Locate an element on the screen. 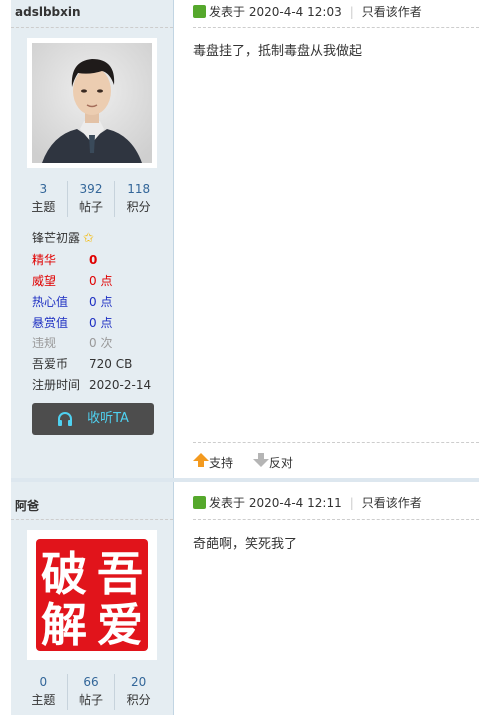 The height and width of the screenshot is (715, 479). actions-divider is located at coordinates (336, 442).